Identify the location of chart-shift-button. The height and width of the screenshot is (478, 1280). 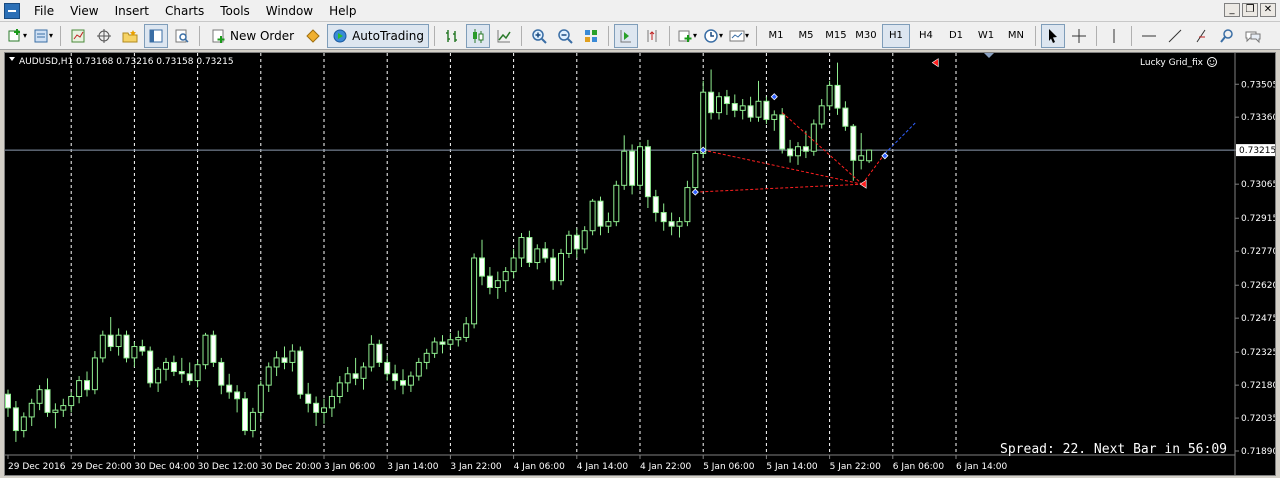
(652, 36).